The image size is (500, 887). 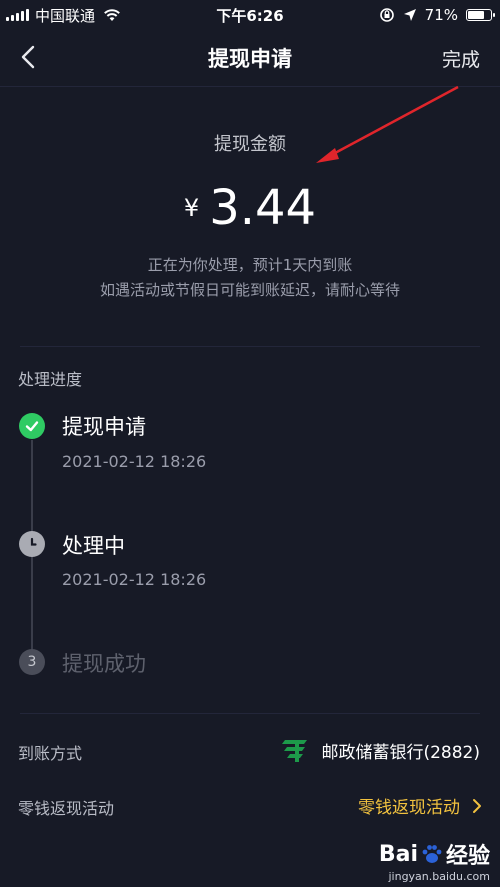 I want to click on bank-name: 邮政储蓄银行(2882), so click(x=400, y=752).